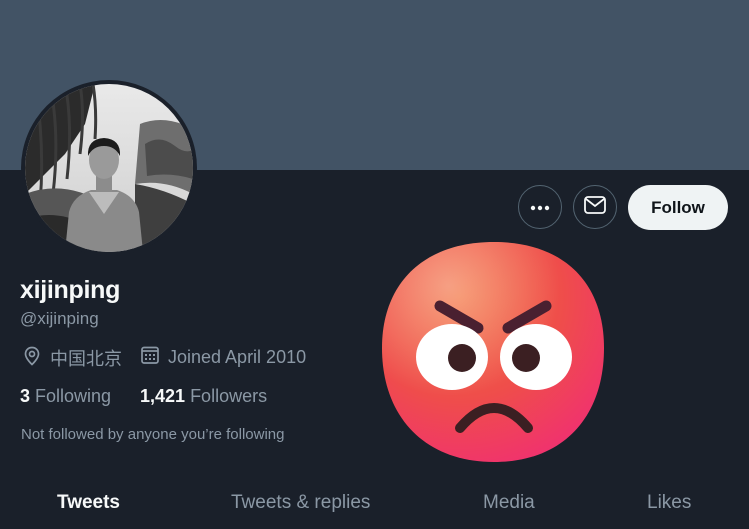 The image size is (749, 529). I want to click on followers-count: 1,421, so click(163, 396).